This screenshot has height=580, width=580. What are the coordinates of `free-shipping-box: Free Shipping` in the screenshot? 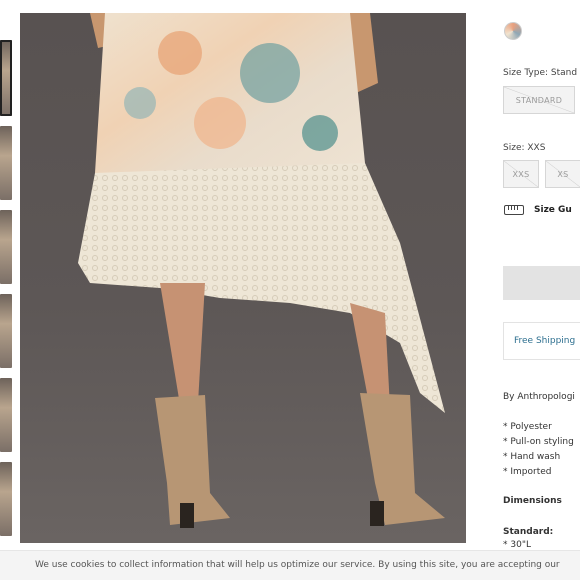 It's located at (541, 341).